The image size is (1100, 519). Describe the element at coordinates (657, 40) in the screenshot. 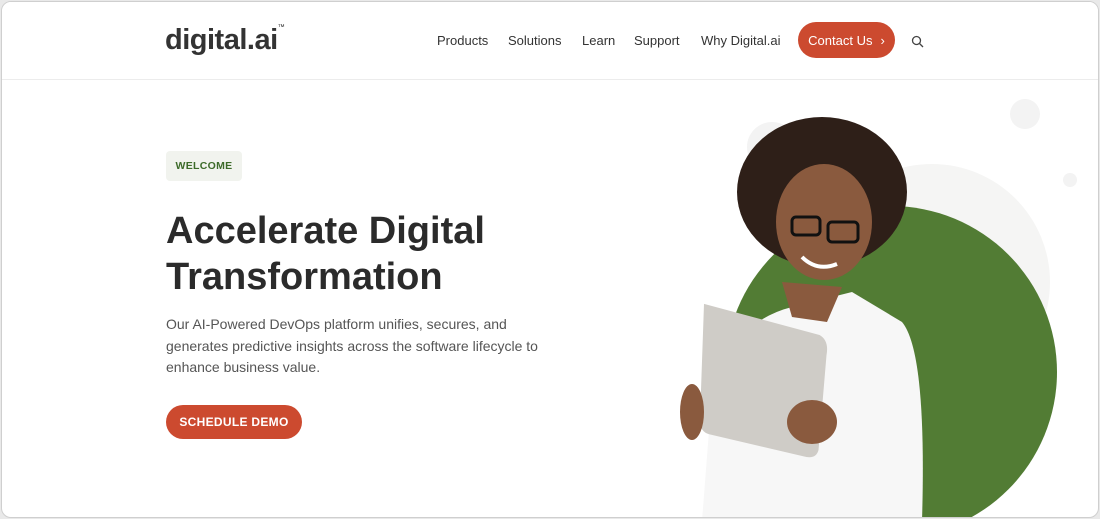

I see `nav-support: Support` at that location.